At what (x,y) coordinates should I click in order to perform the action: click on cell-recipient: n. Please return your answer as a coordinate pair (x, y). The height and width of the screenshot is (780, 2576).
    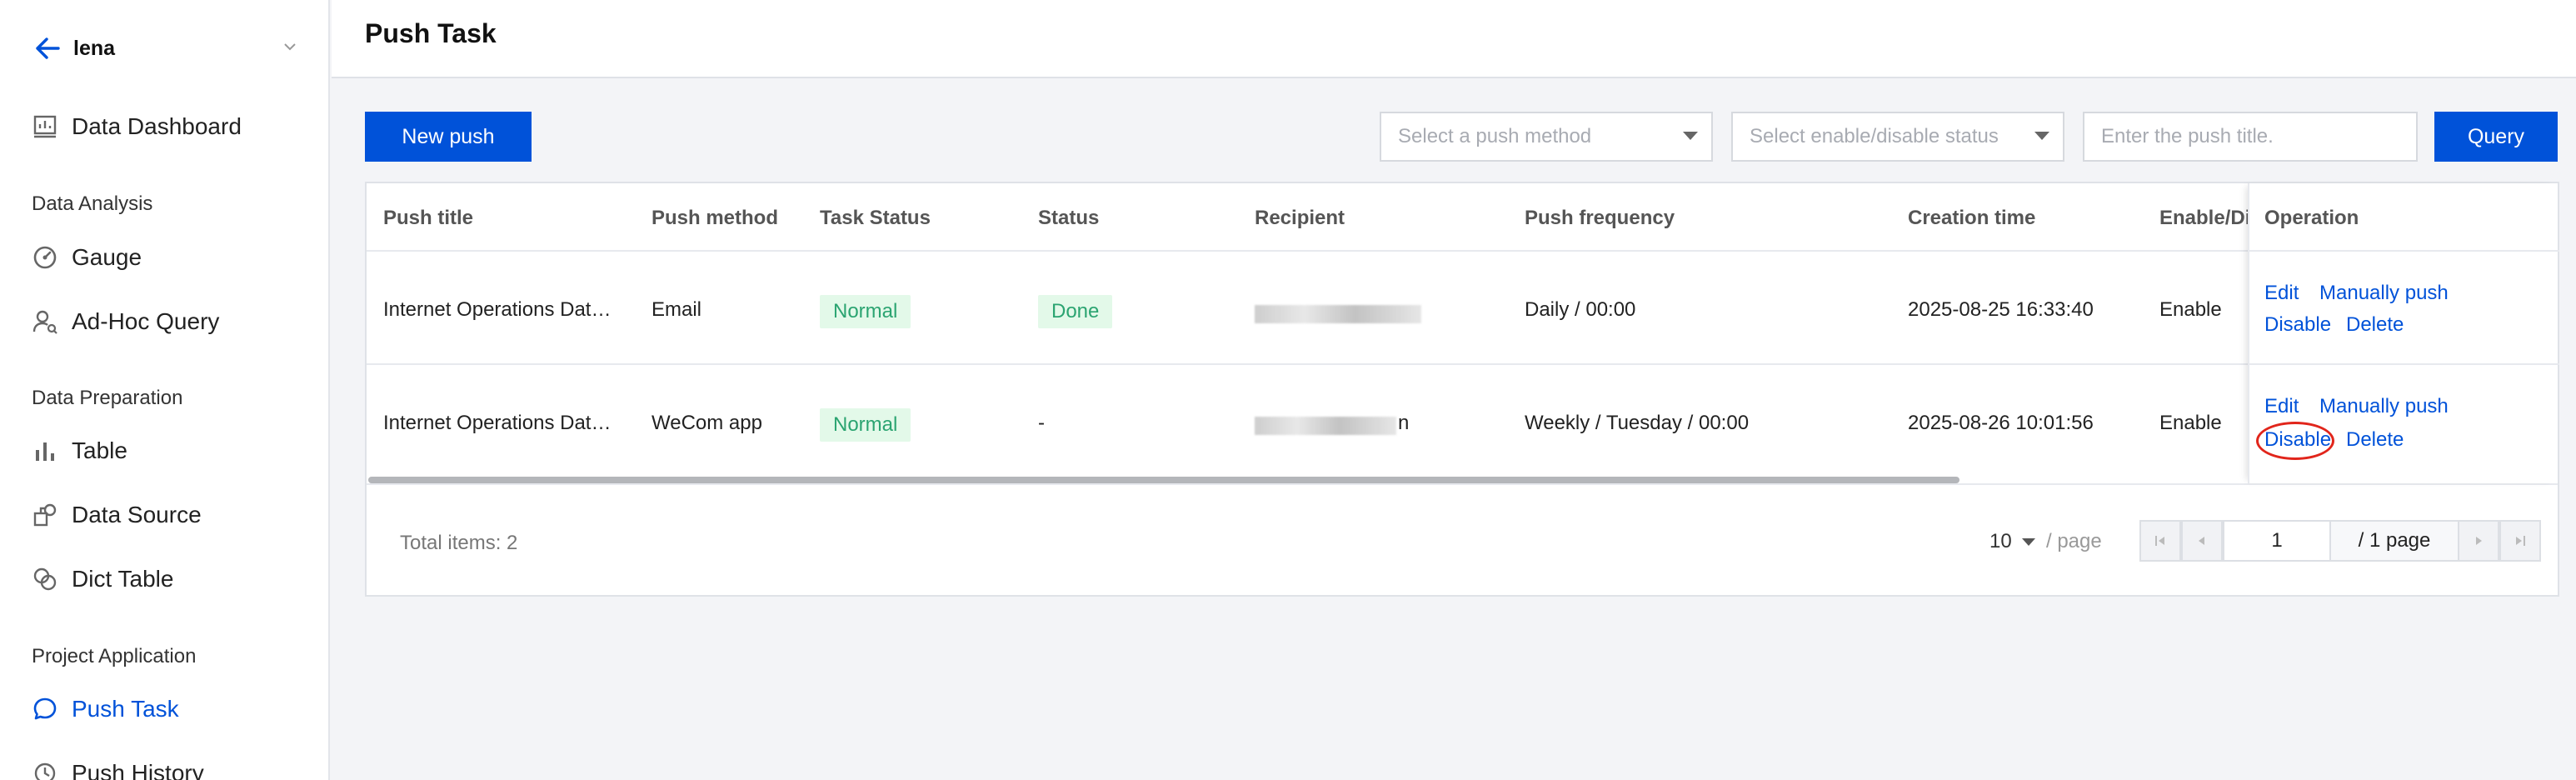
    Looking at the image, I should click on (1404, 423).